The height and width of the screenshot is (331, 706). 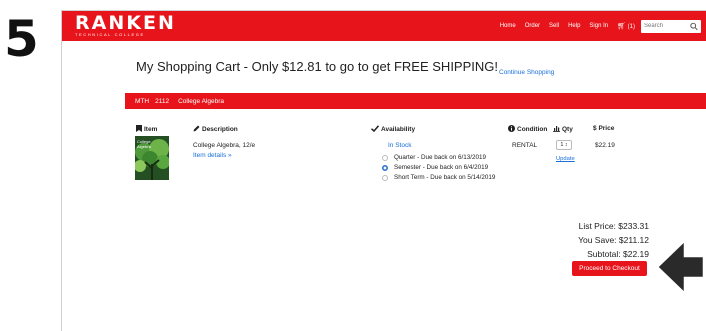 I want to click on search-box, so click(x=671, y=26).